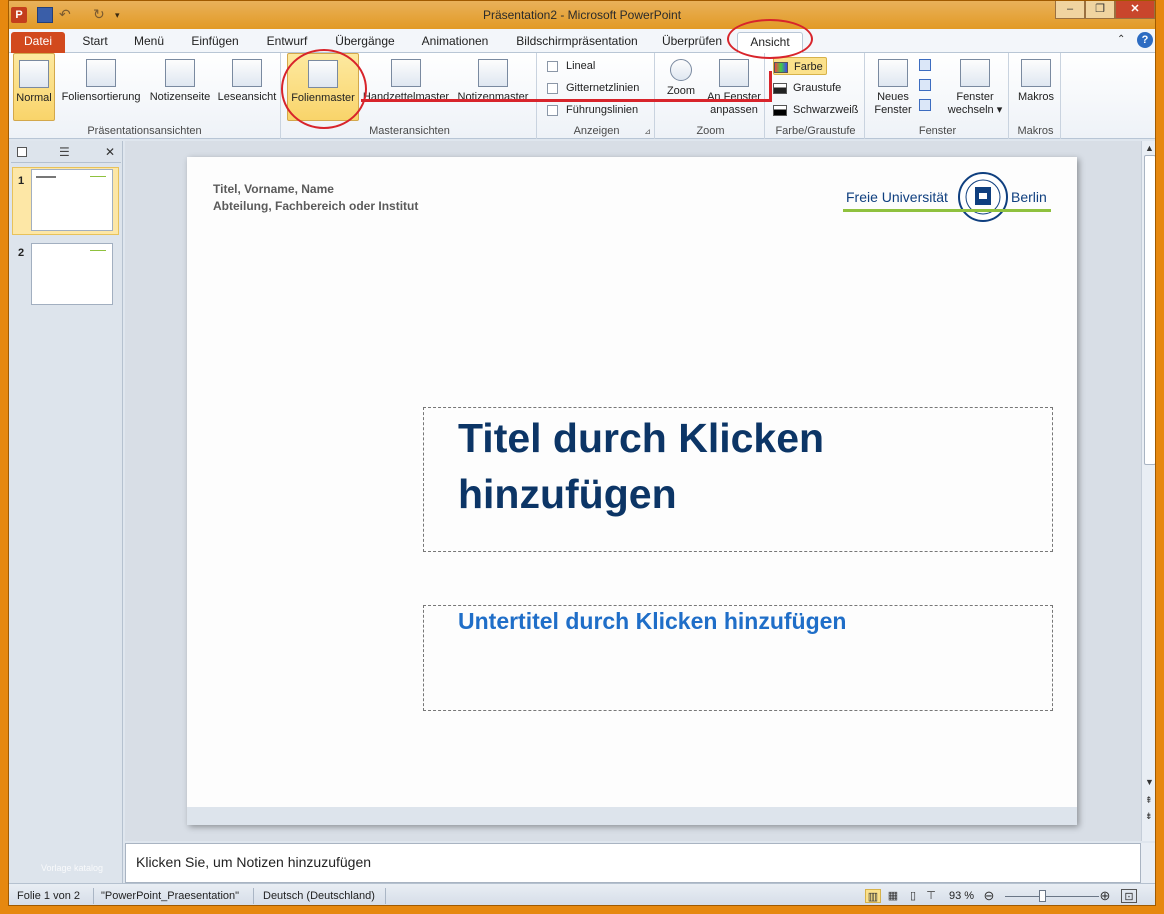 Image resolution: width=1164 pixels, height=914 pixels. I want to click on color-icon, so click(781, 67).